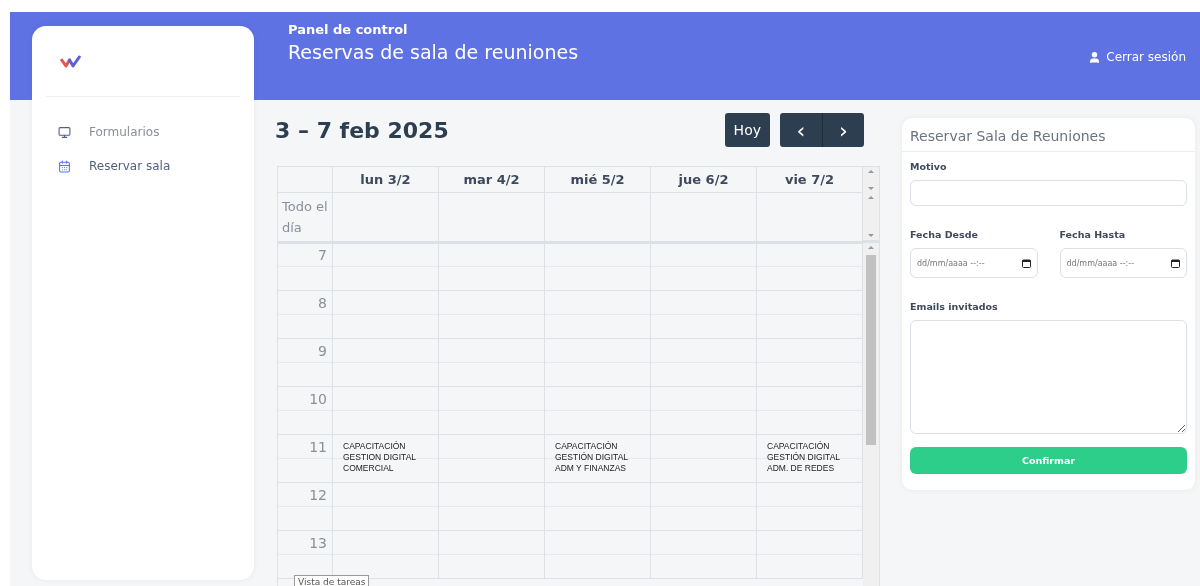 This screenshot has height=586, width=1200. What do you see at coordinates (1048, 135) in the screenshot?
I see `card-title: Reservar Sala de Reuniones` at bounding box center [1048, 135].